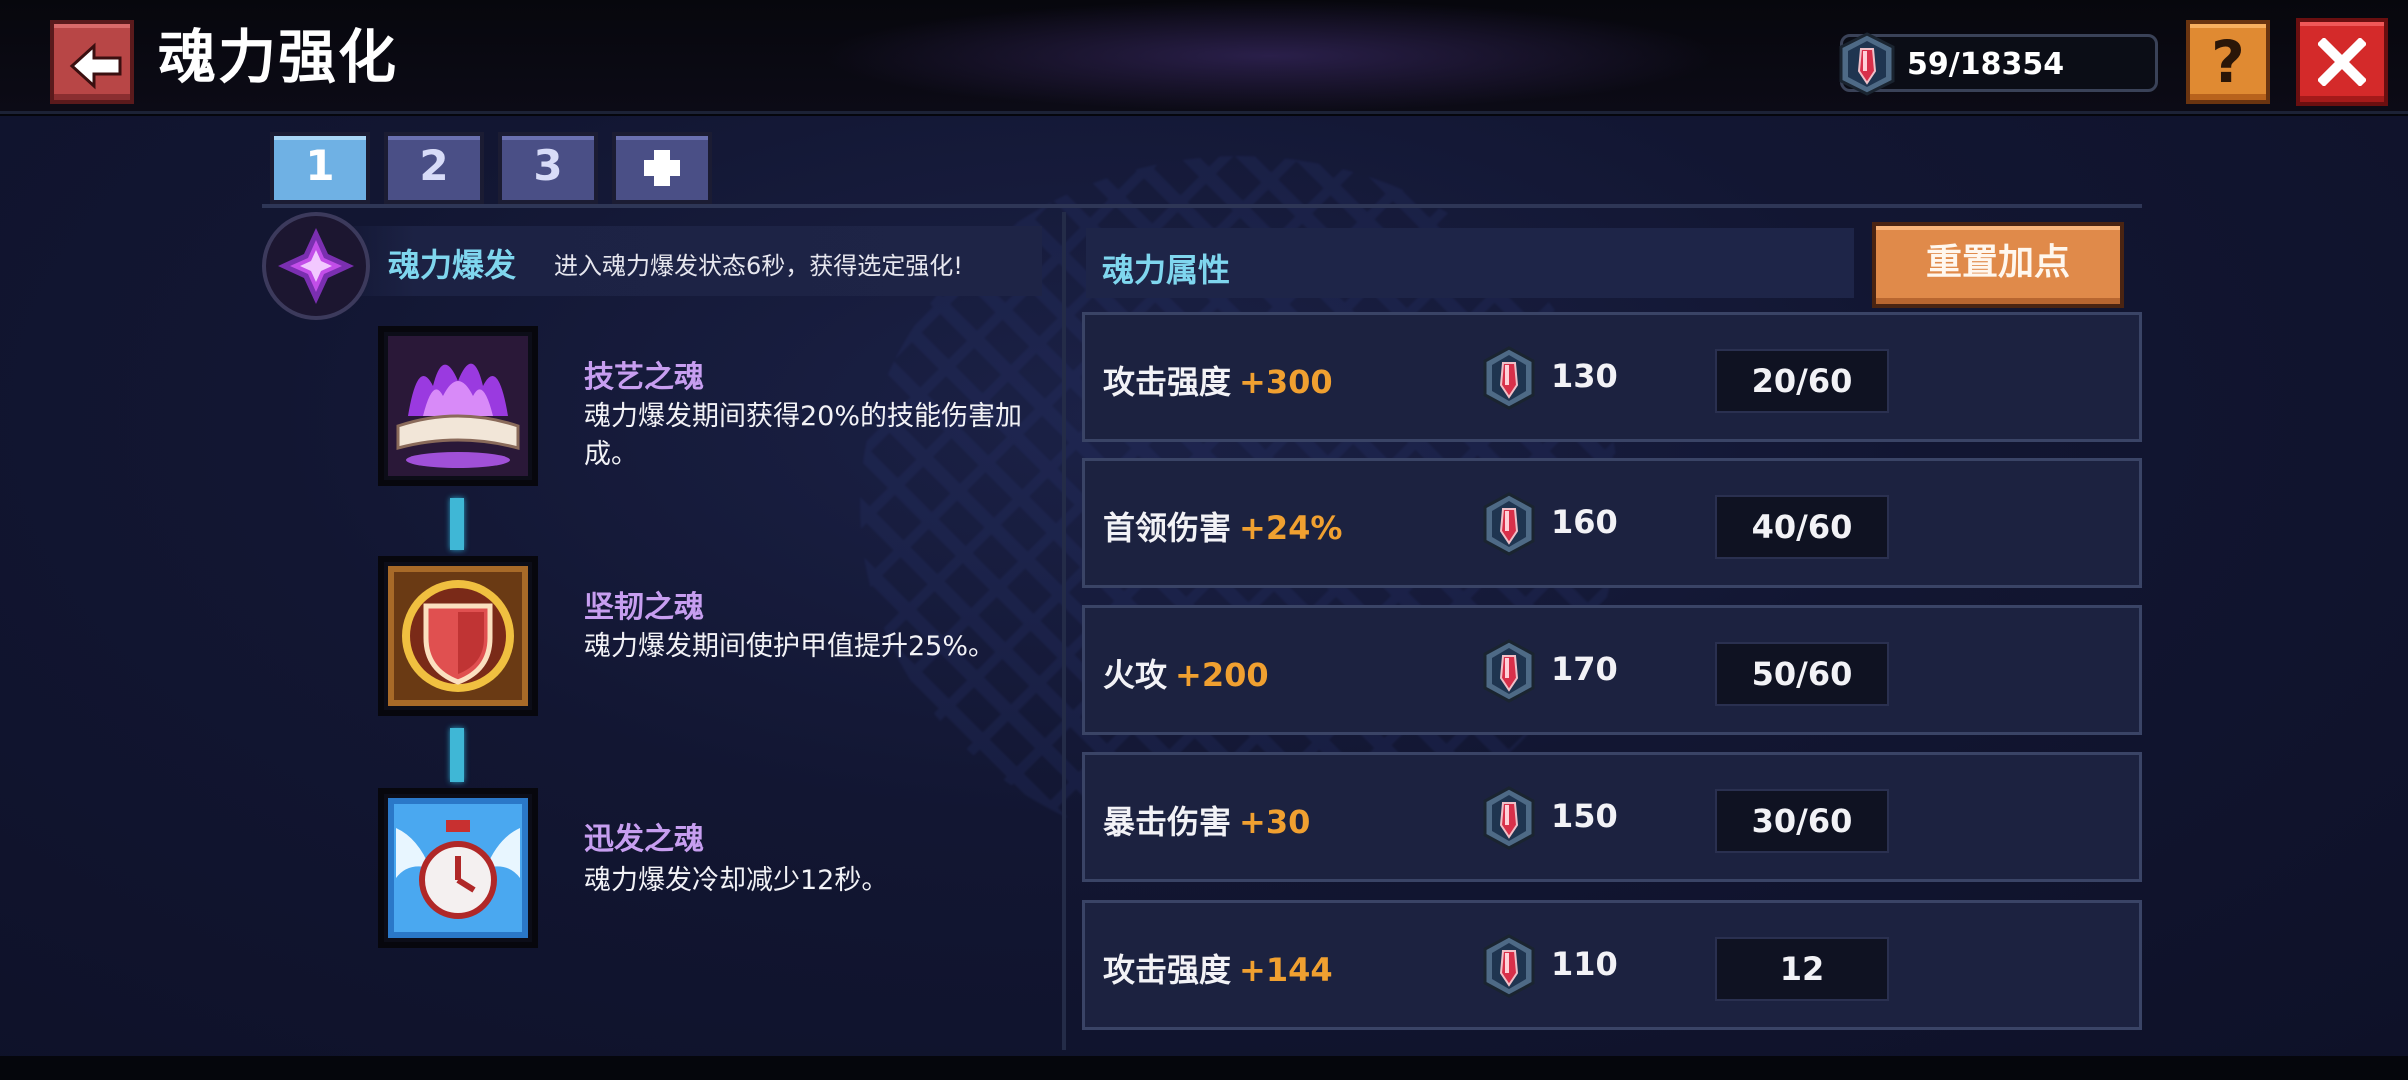  Describe the element at coordinates (644, 839) in the screenshot. I see `skill-name: 迅发之魂` at that location.